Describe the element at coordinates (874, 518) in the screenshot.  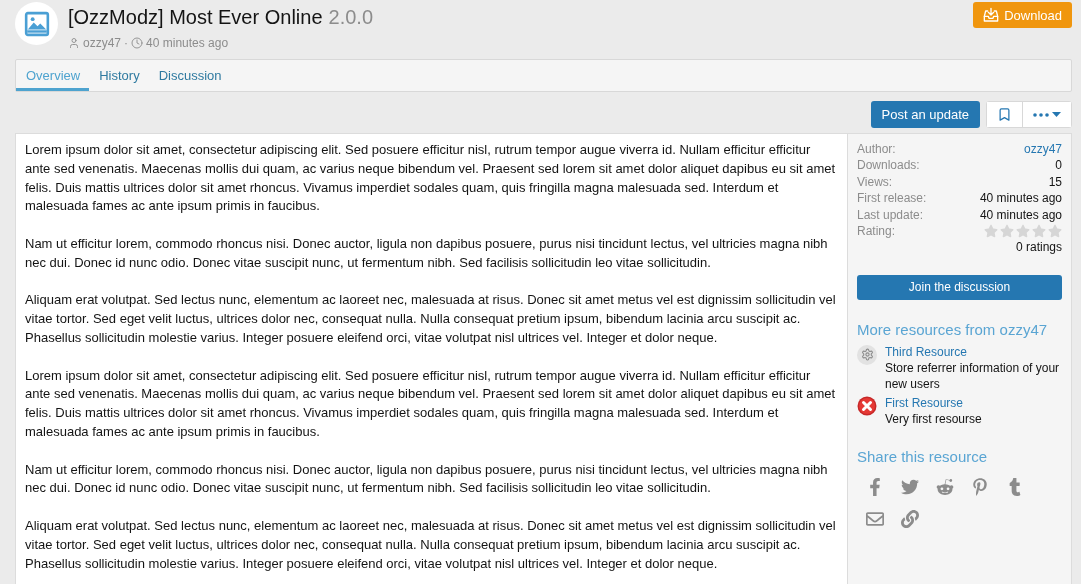
I see `envelope-icon` at that location.